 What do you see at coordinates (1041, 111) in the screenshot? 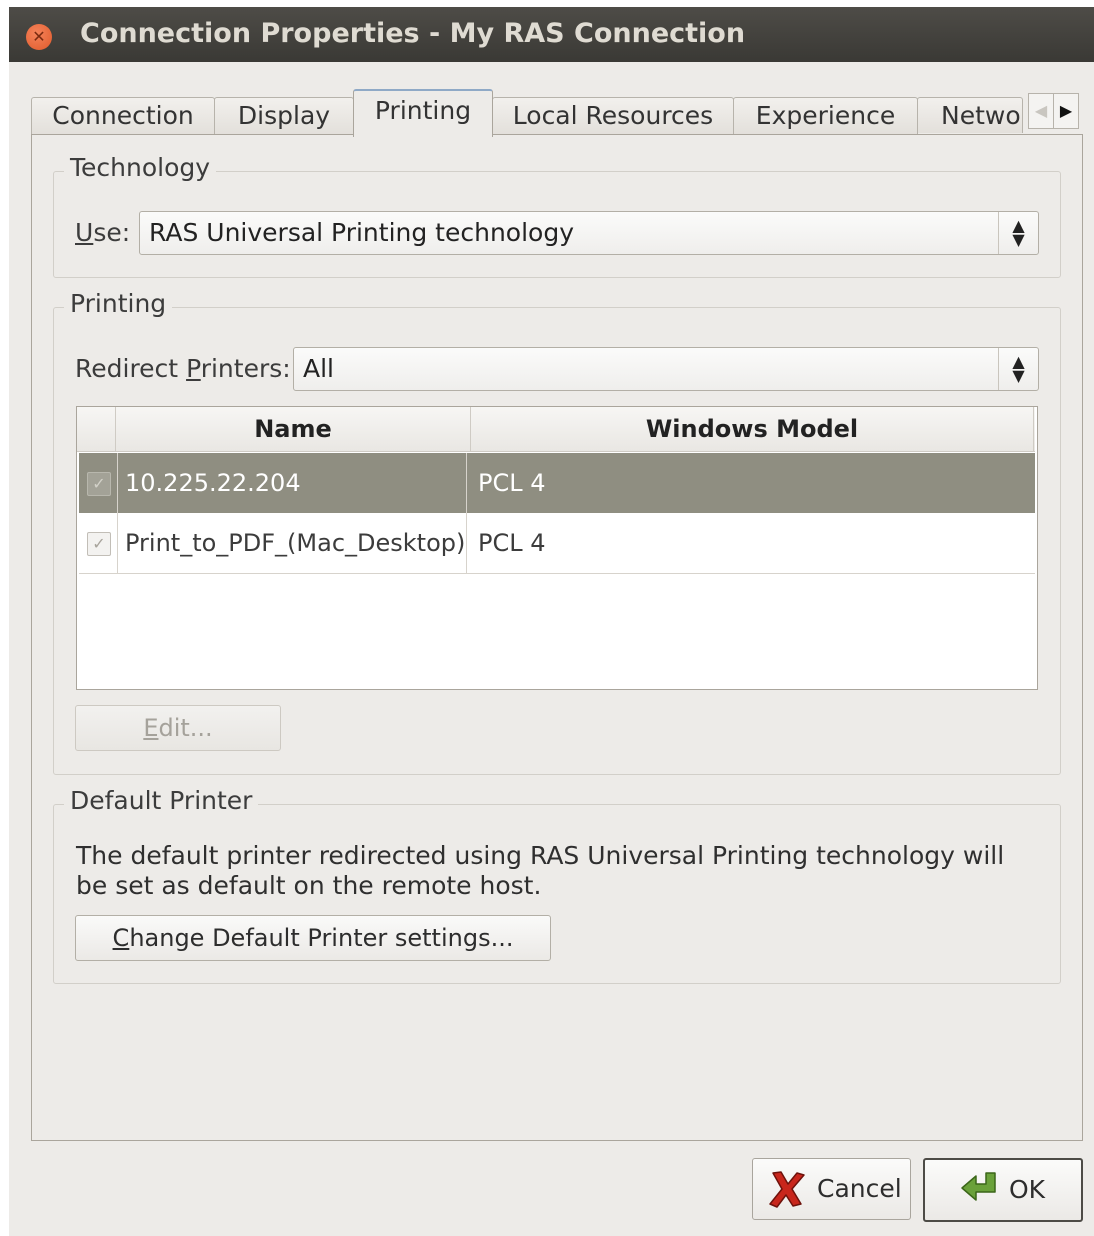
I see `arrow-left-icon: ◀` at bounding box center [1041, 111].